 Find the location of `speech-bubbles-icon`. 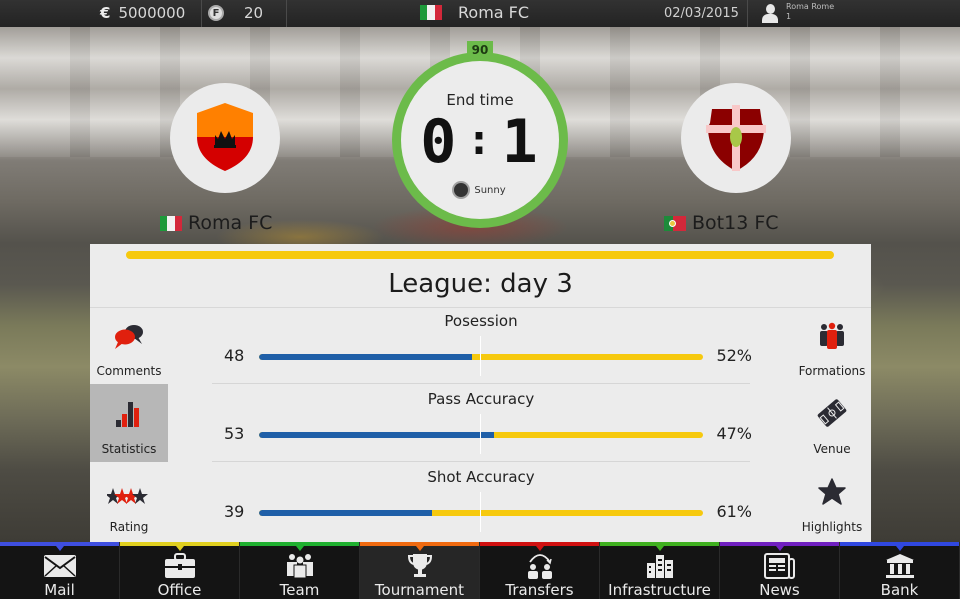

speech-bubbles-icon is located at coordinates (129, 337).